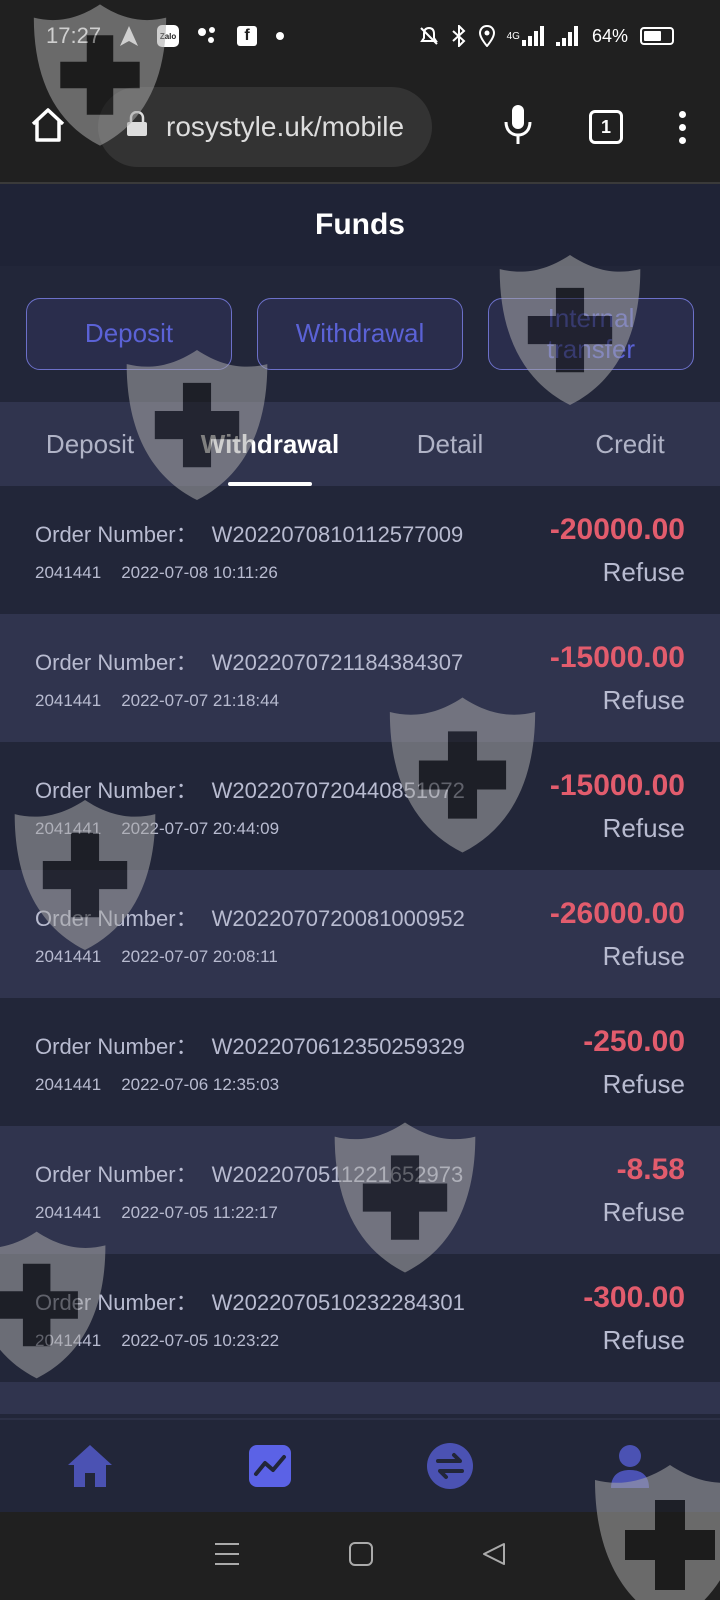  I want to click on amount: -8.58, so click(650, 1169).